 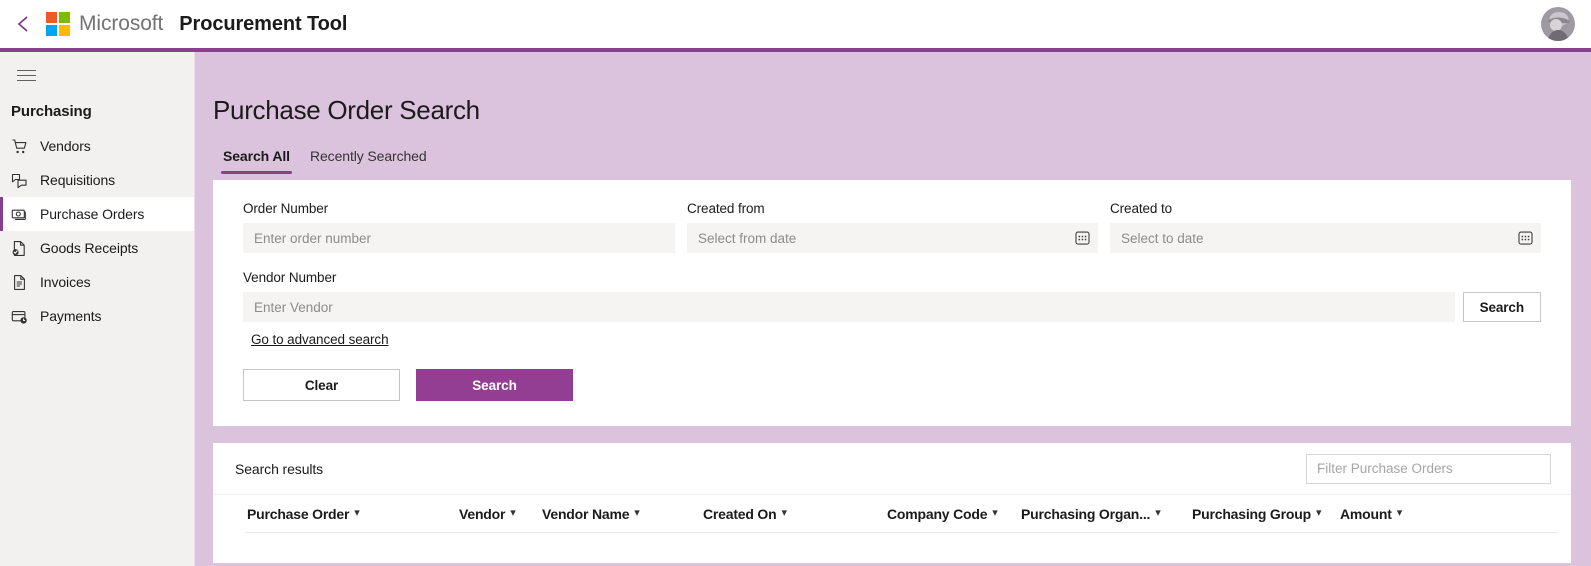 I want to click on order-number-field-group: Order Number, so click(x=459, y=227).